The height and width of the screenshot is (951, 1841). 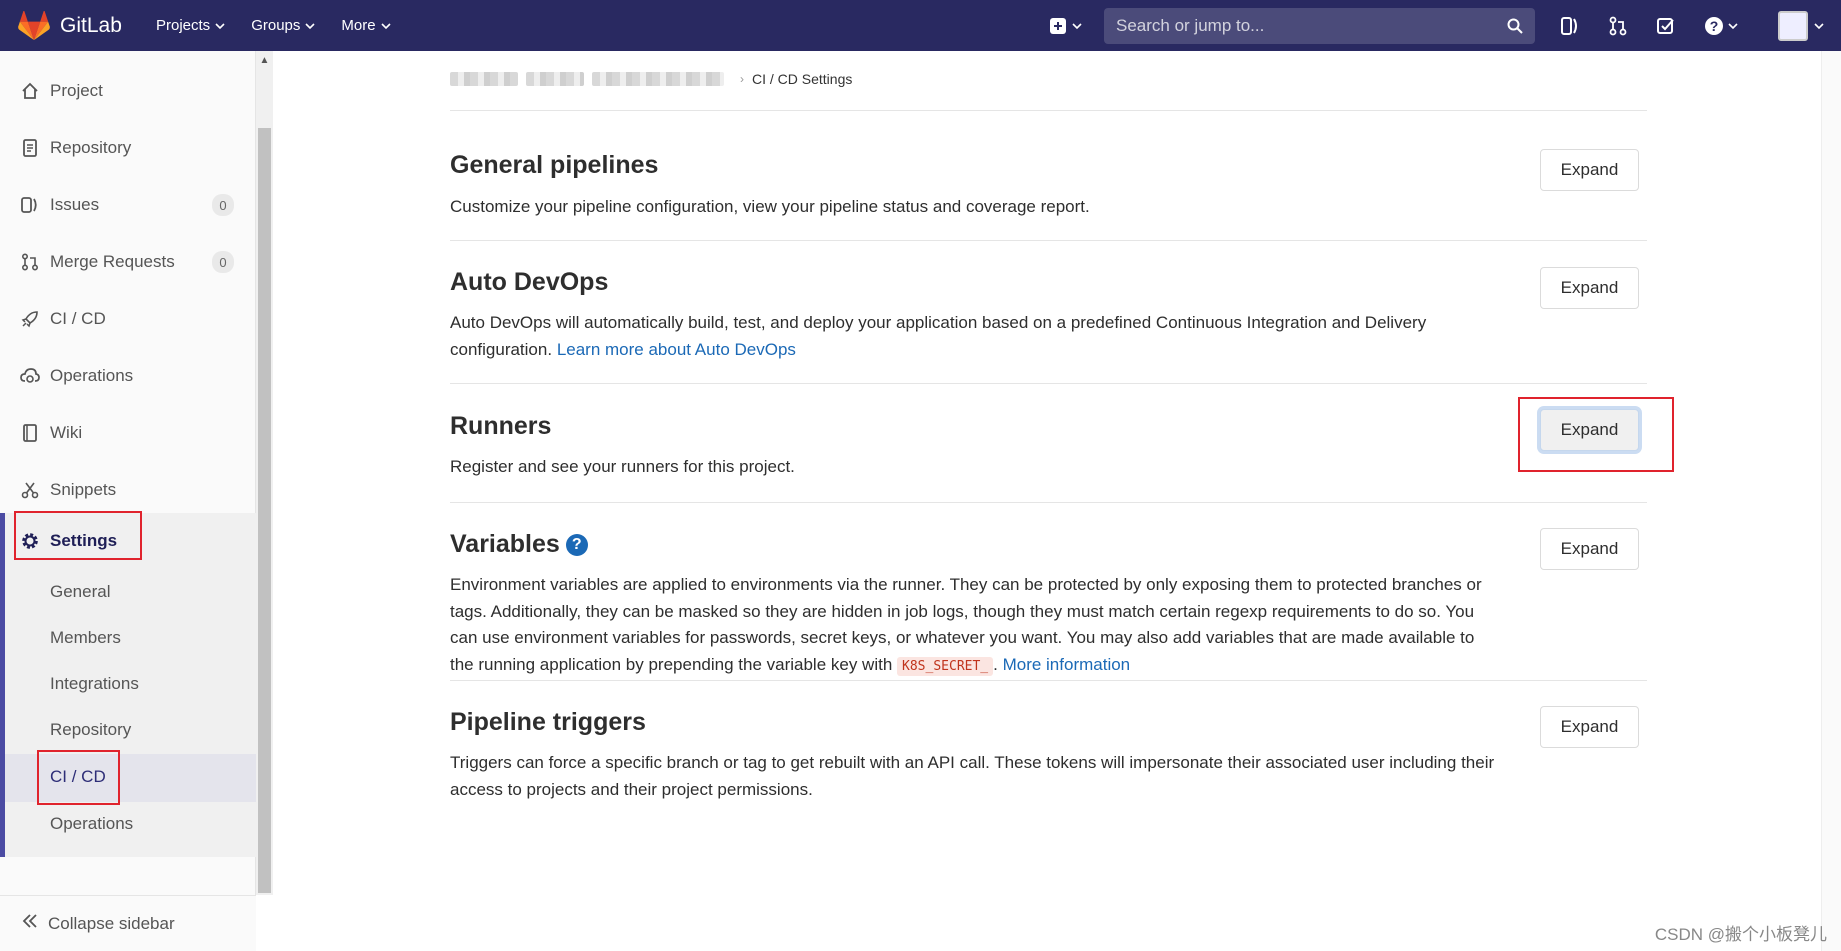 I want to click on issues-nav-button, so click(x=1570, y=26).